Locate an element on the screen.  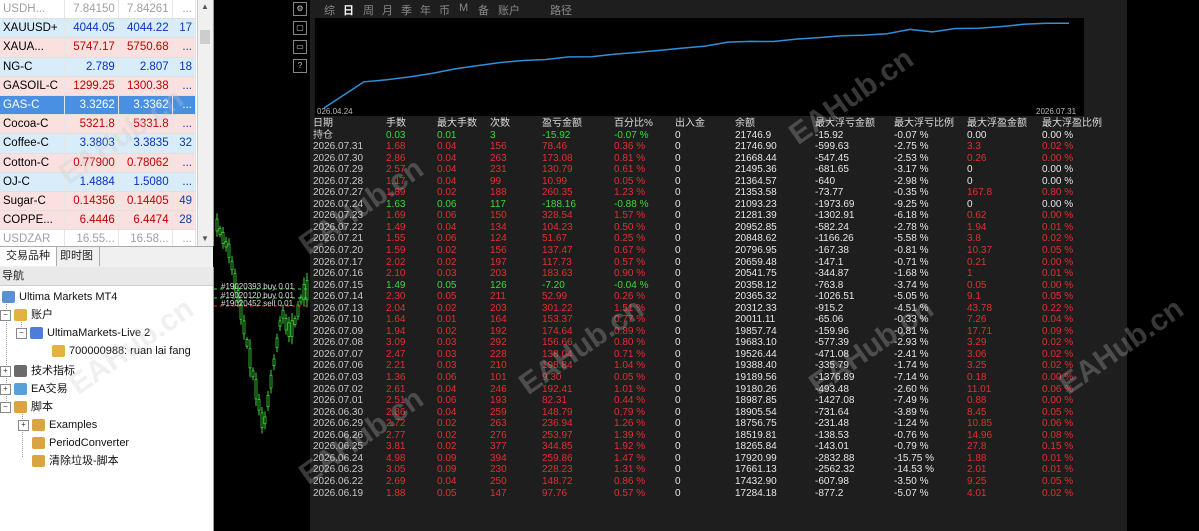
table-cell: -0.33 % is located at coordinates (911, 320).